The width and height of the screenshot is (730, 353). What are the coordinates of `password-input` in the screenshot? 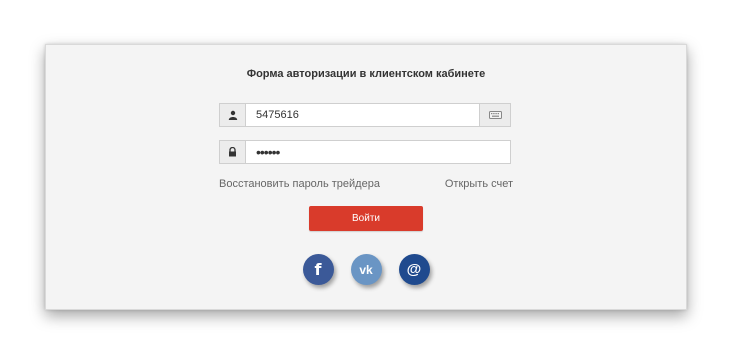 It's located at (378, 152).